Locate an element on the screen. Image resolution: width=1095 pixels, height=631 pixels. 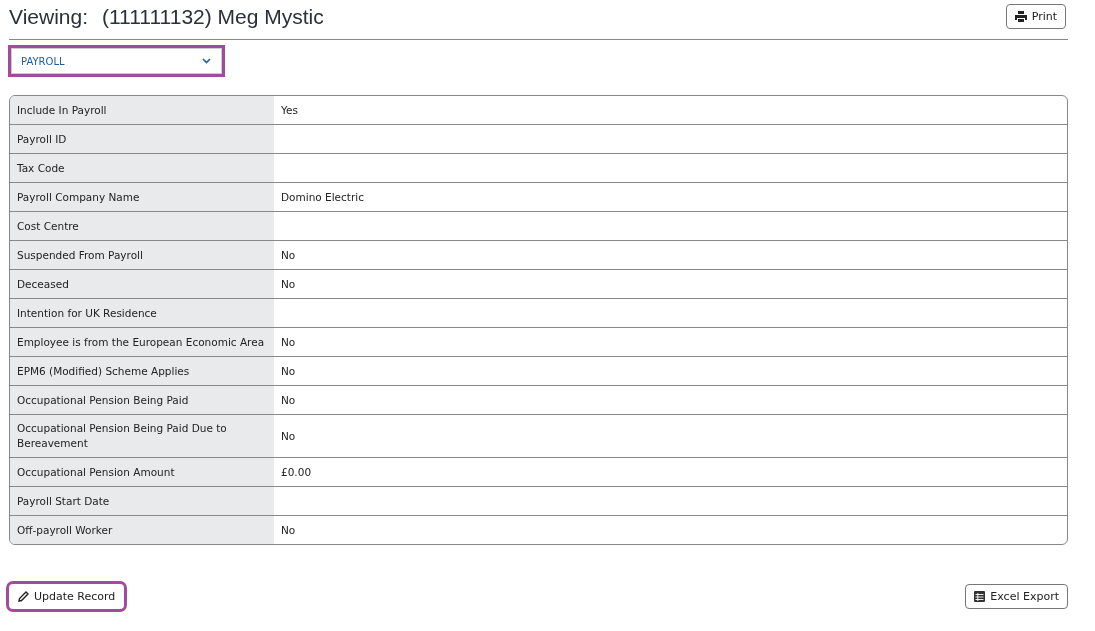
field-label: Employee is from the European Economic Area is located at coordinates (142, 342).